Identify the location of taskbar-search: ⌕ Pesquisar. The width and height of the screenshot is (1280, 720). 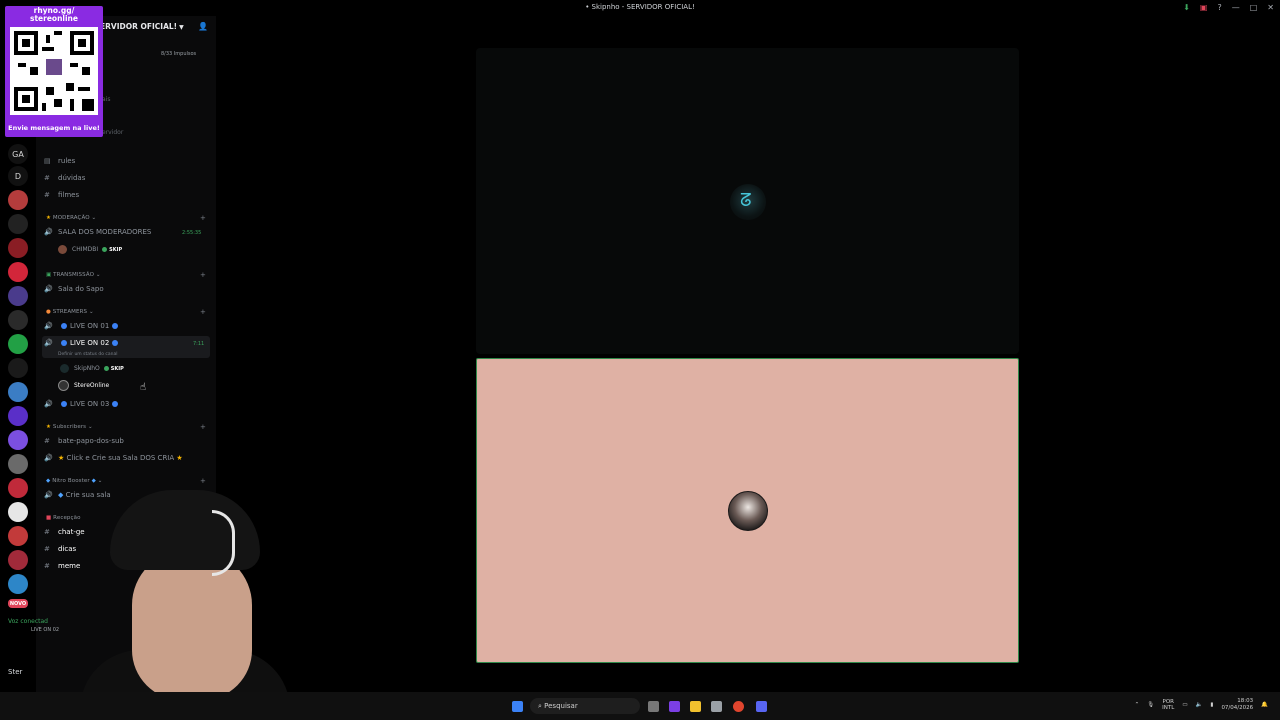
(585, 706).